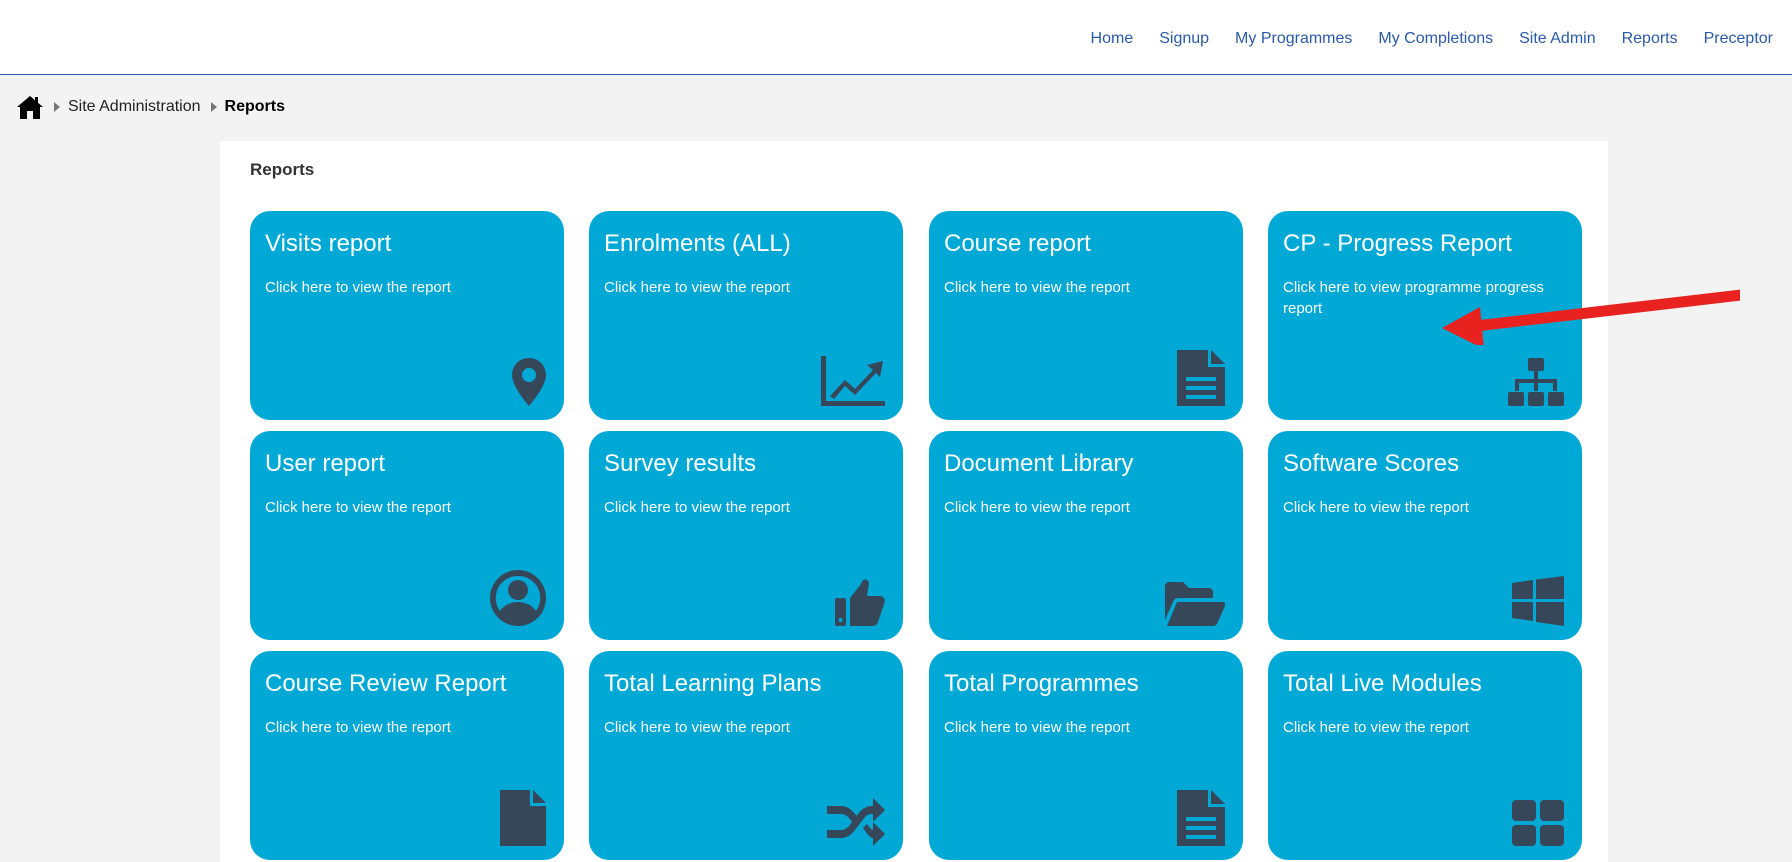  I want to click on nav-my-programmes: My Programmes, so click(1293, 39).